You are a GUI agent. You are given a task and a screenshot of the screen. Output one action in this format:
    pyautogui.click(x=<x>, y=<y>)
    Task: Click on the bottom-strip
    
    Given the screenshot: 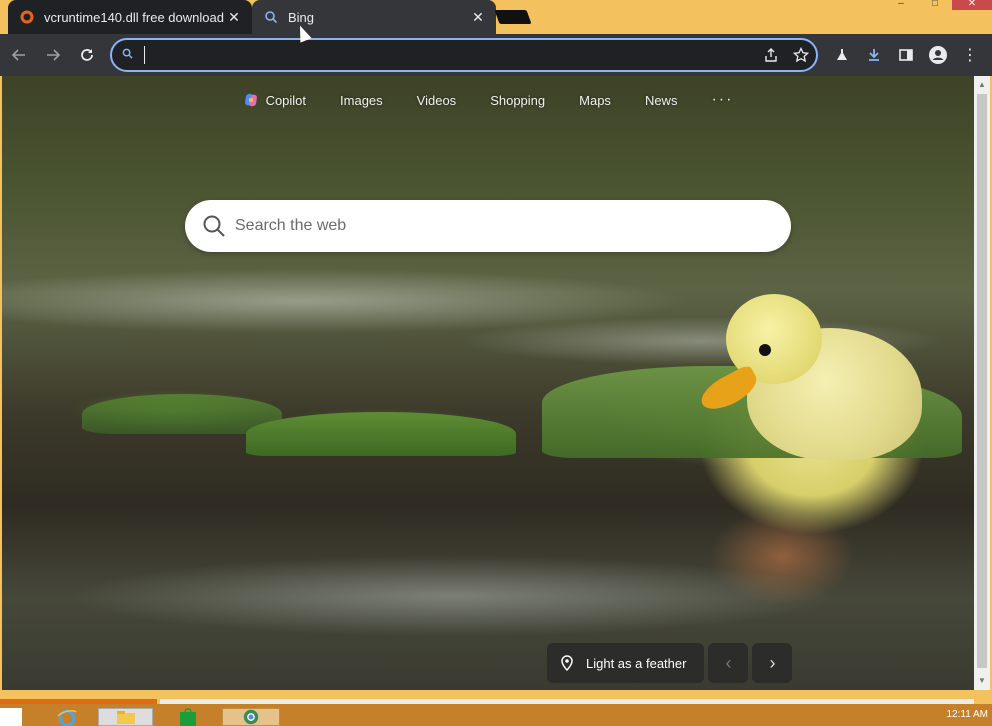 What is the action you would take?
    pyautogui.click(x=496, y=697)
    